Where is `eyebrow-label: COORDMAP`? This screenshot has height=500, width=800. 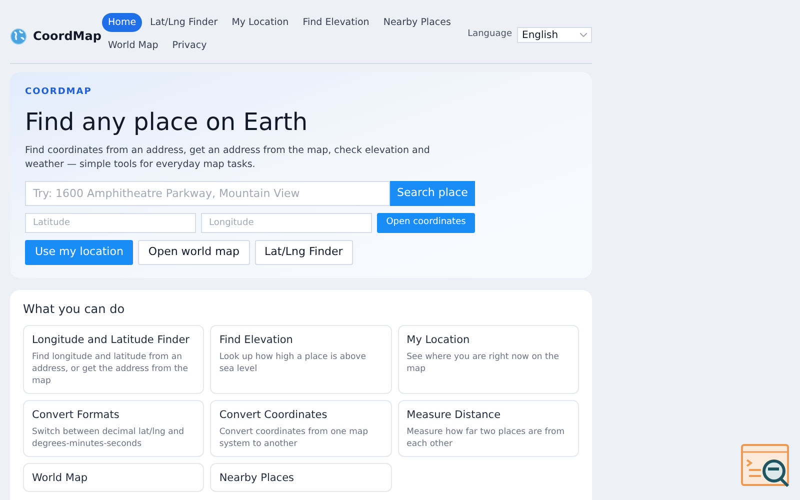
eyebrow-label: COORDMAP is located at coordinates (59, 92).